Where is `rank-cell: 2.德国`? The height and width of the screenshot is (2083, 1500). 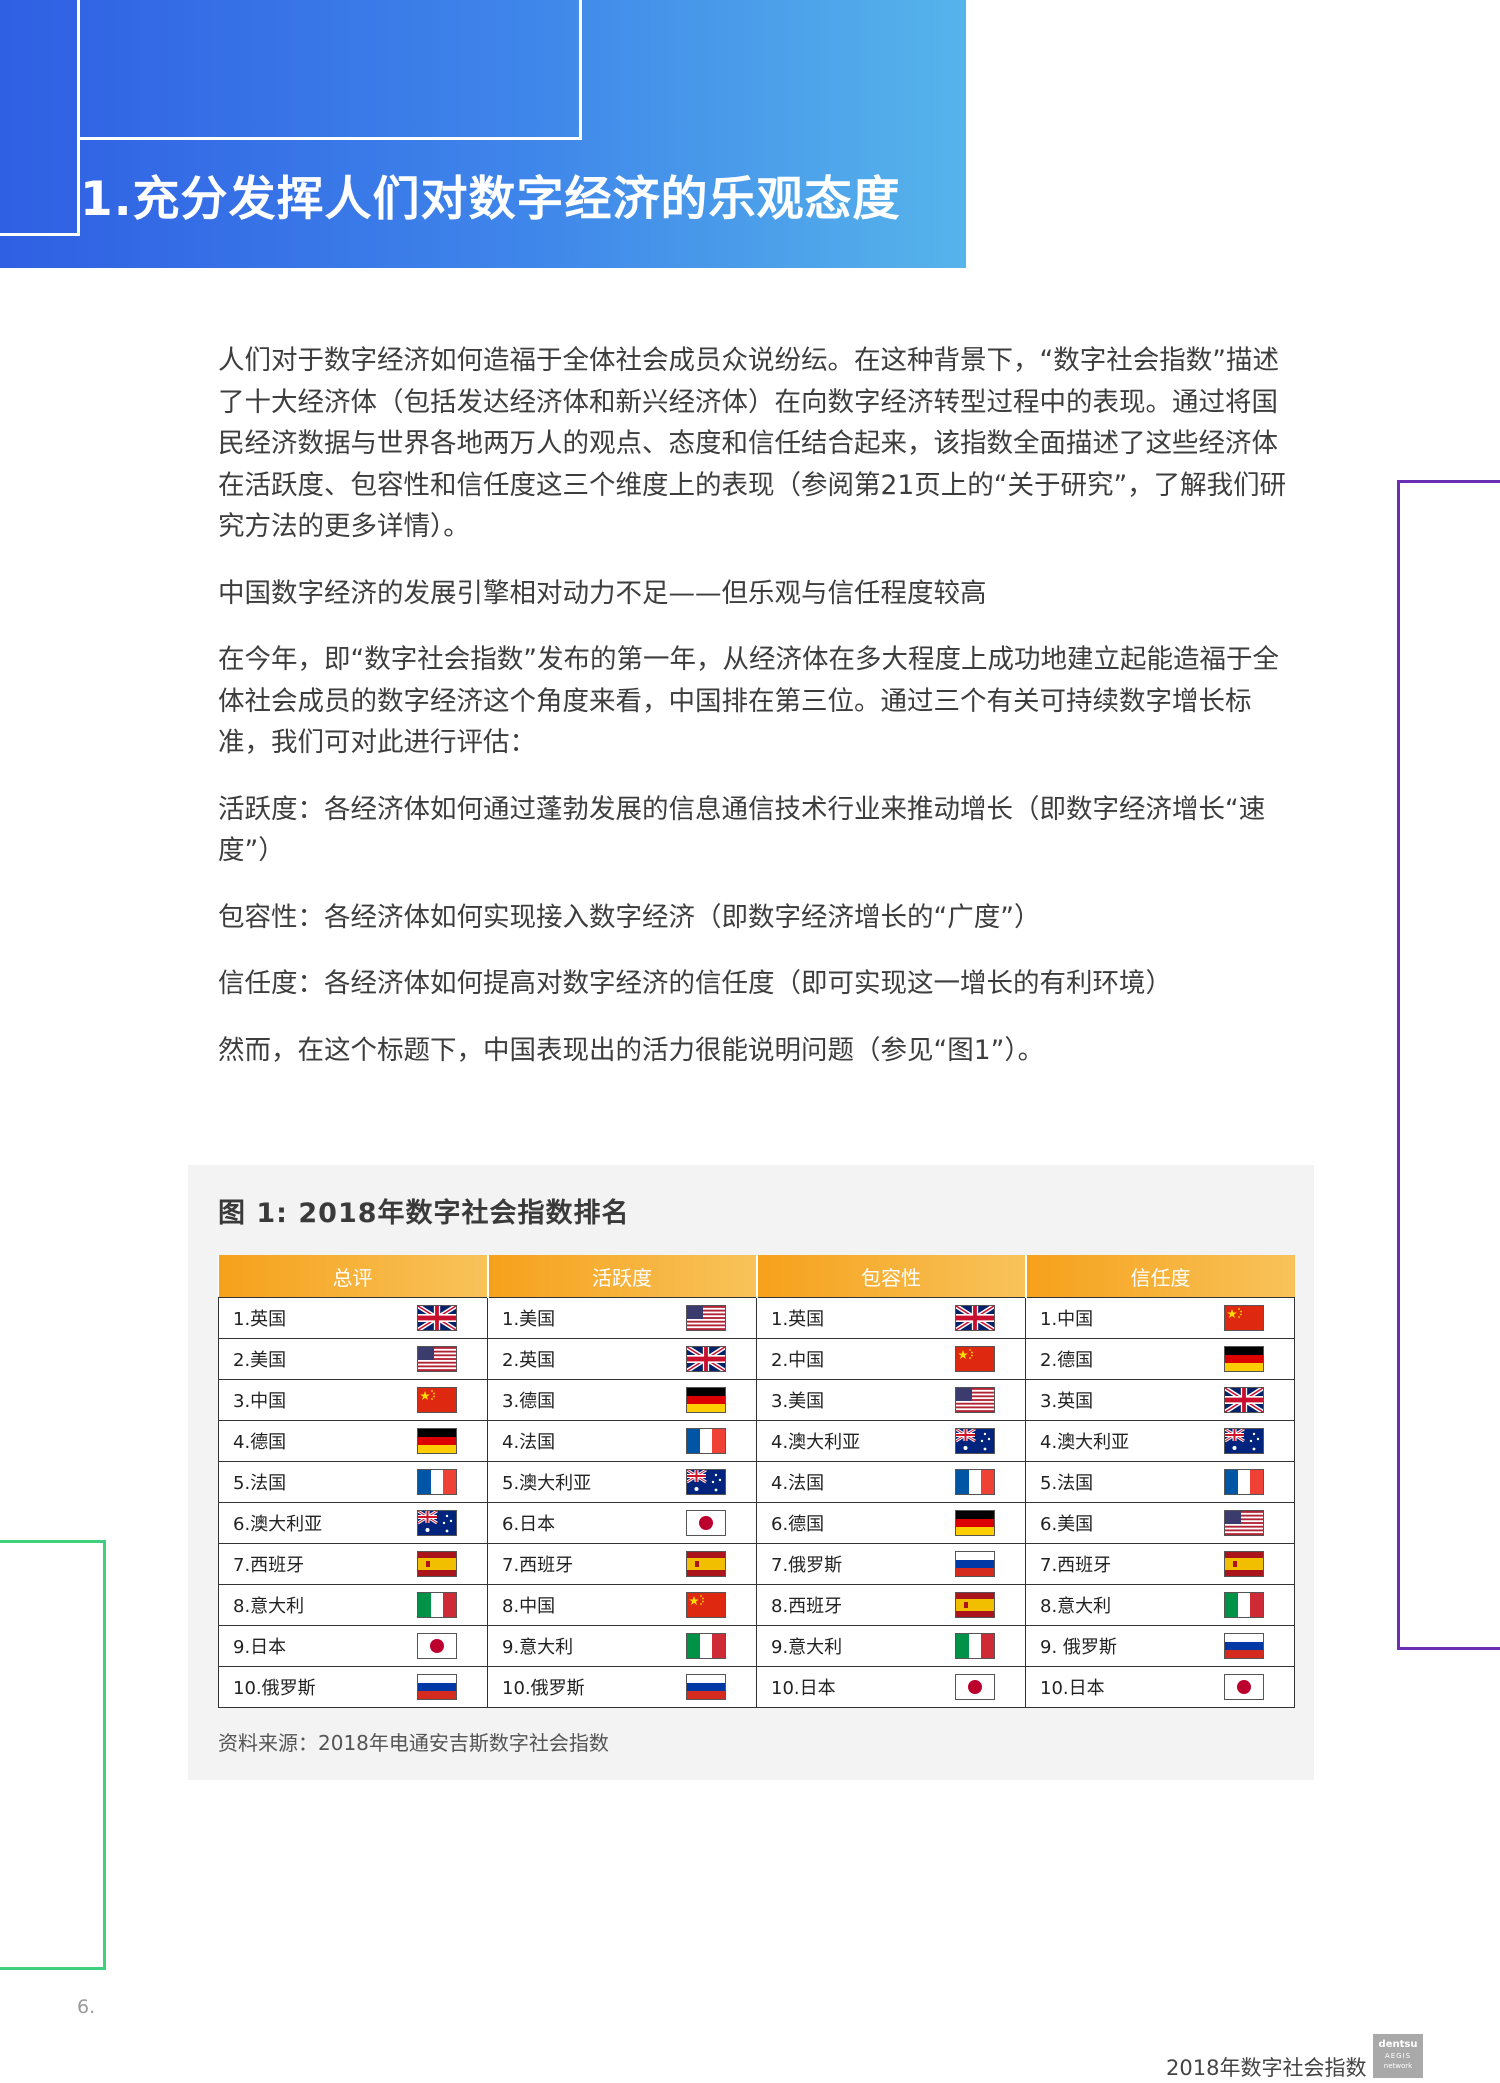
rank-cell: 2.德国 is located at coordinates (1160, 1359).